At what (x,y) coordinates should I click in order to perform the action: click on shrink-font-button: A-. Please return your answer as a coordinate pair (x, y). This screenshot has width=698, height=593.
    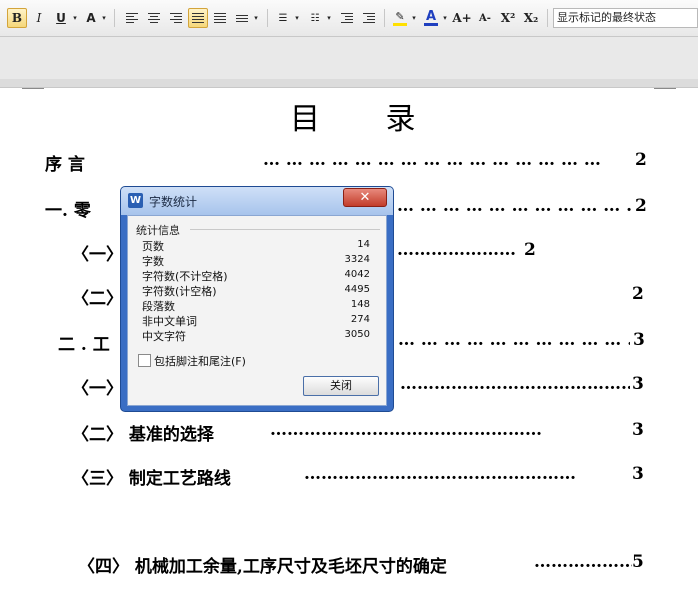
    Looking at the image, I should click on (485, 18).